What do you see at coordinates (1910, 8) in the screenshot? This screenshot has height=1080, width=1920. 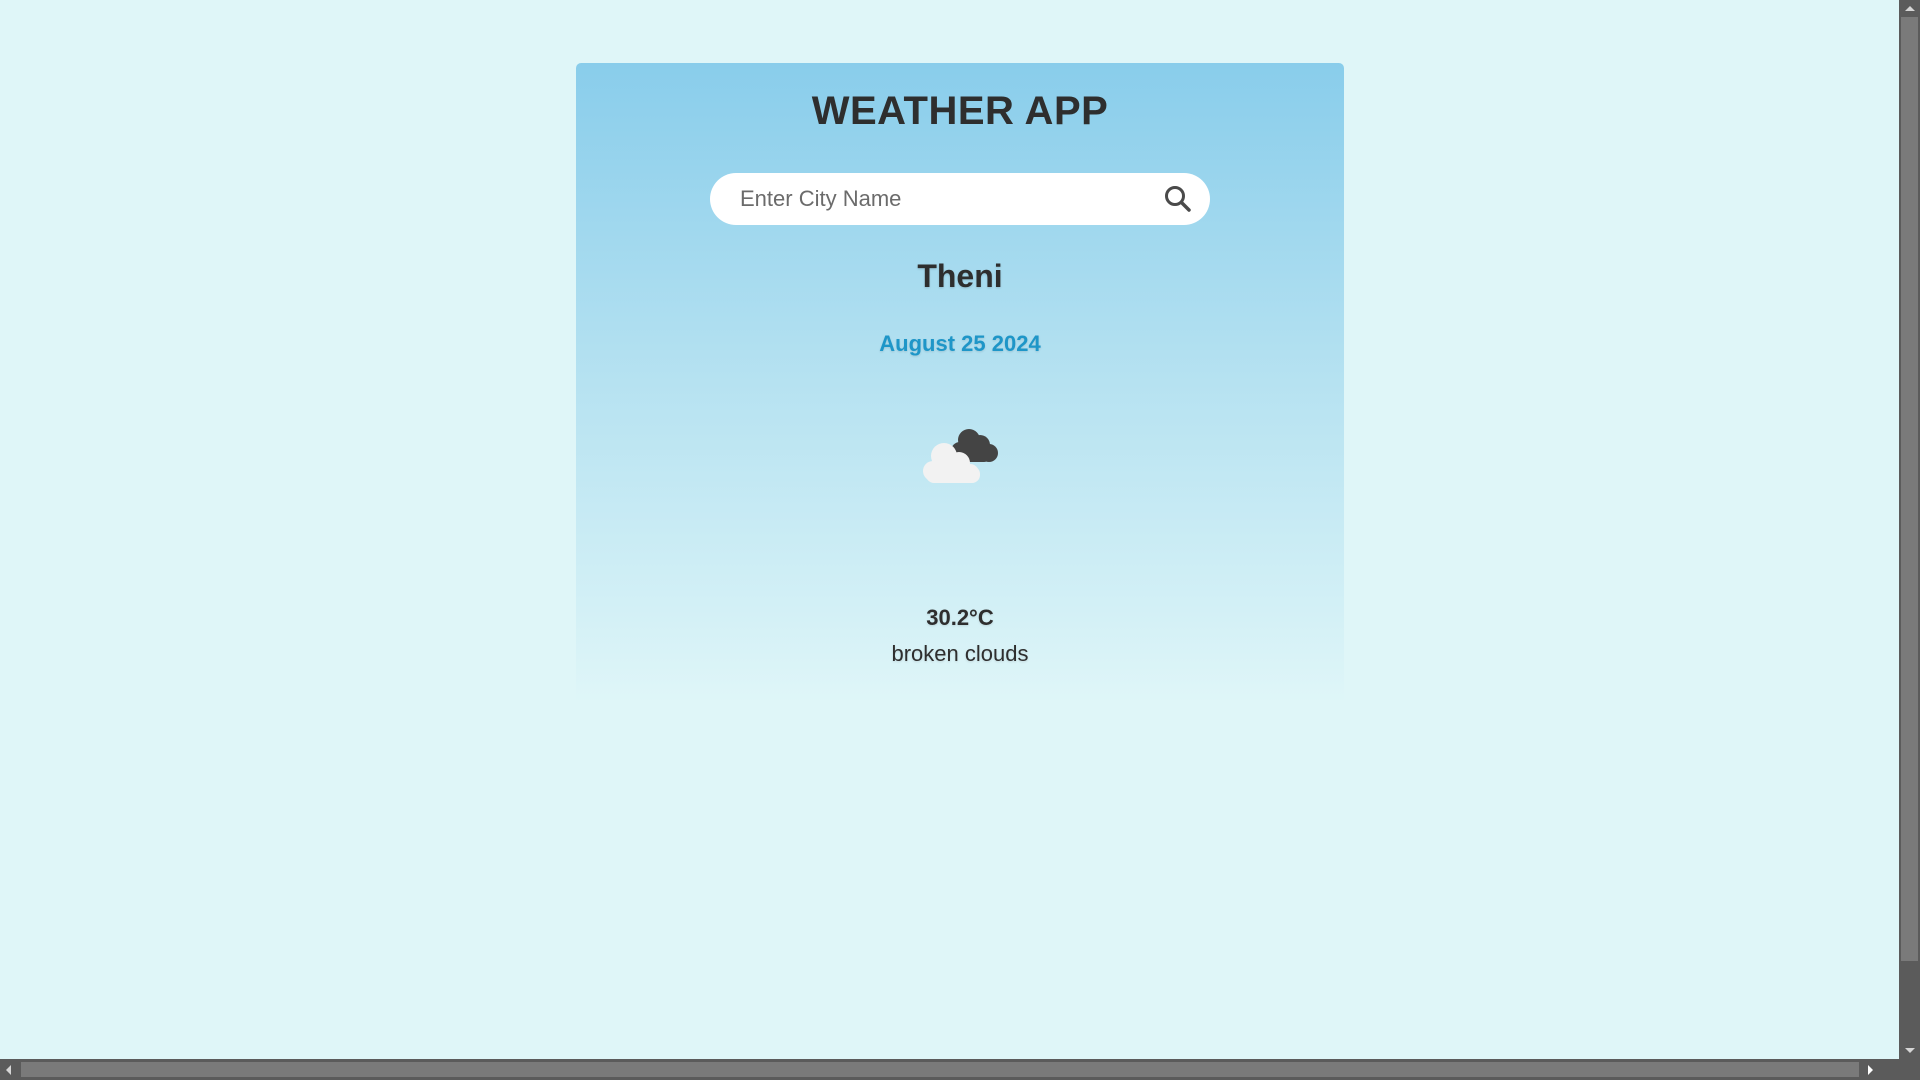 I see `scroll-up-arrow-icon` at bounding box center [1910, 8].